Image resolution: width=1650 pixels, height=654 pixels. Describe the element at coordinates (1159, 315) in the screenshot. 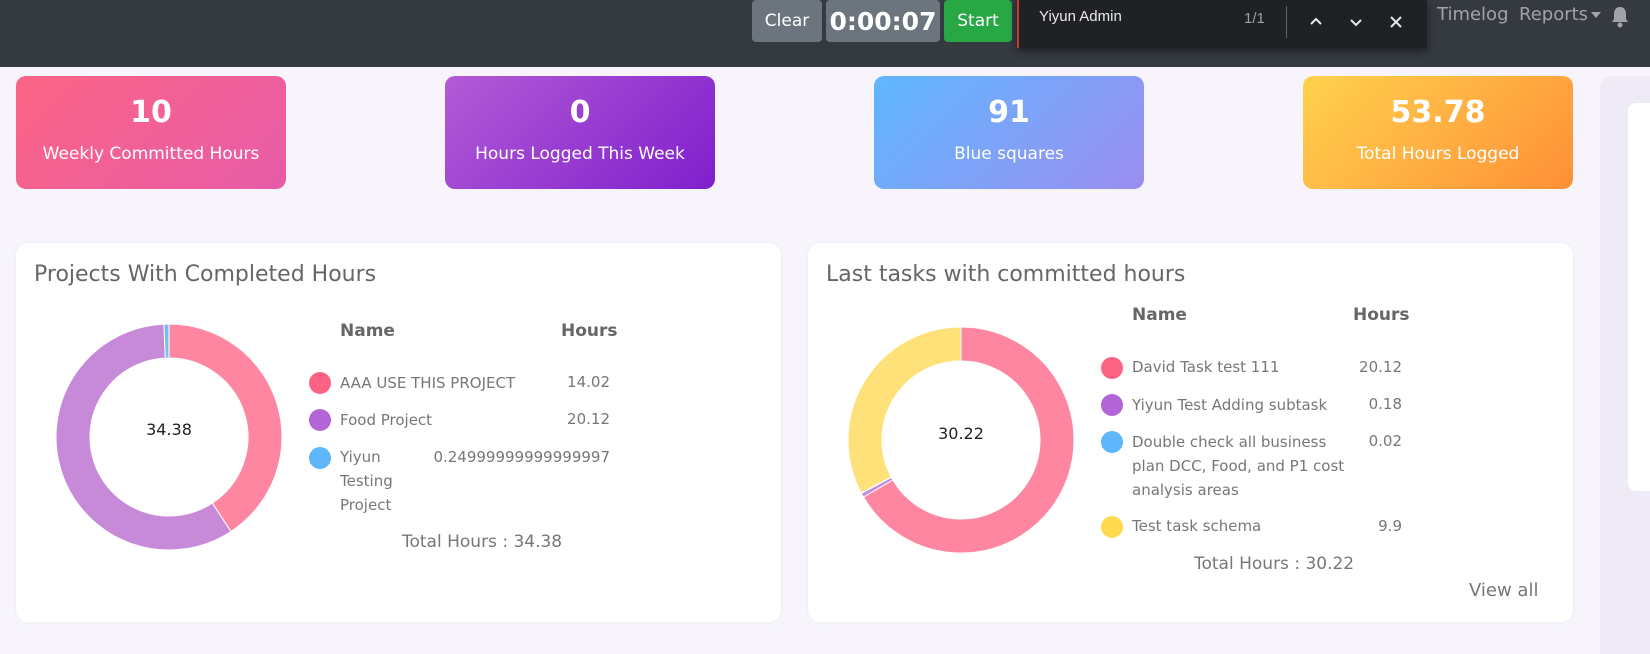

I see `tasks-col-name: Name` at that location.